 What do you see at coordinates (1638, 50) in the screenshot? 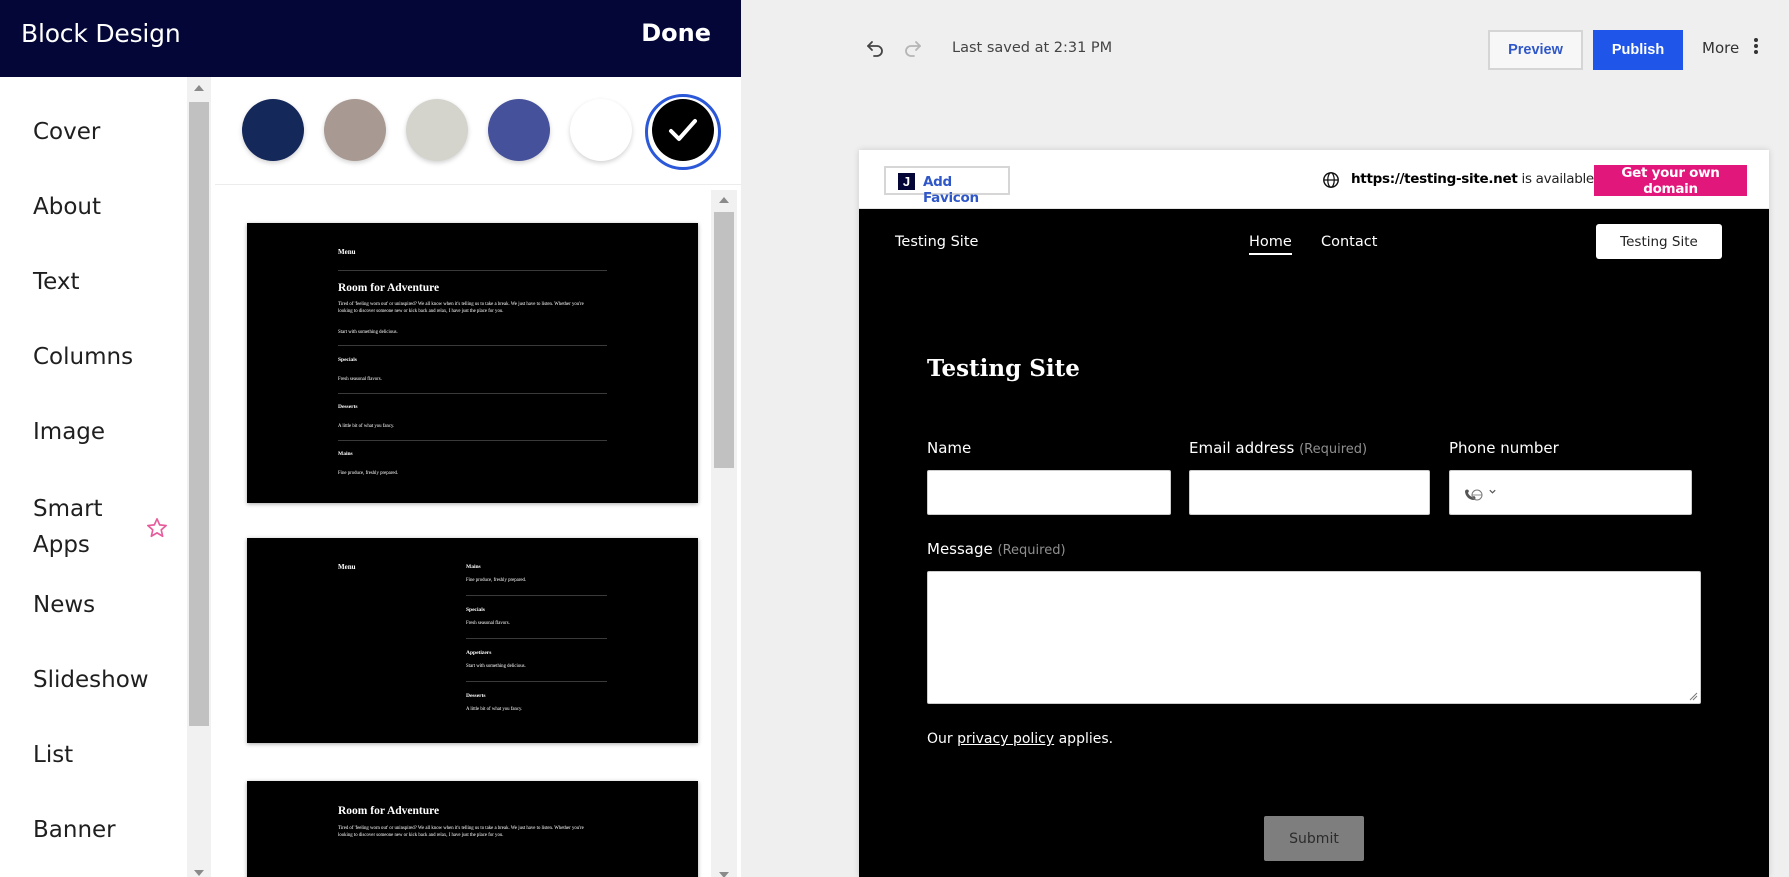
I see `publish-button: Publish` at bounding box center [1638, 50].